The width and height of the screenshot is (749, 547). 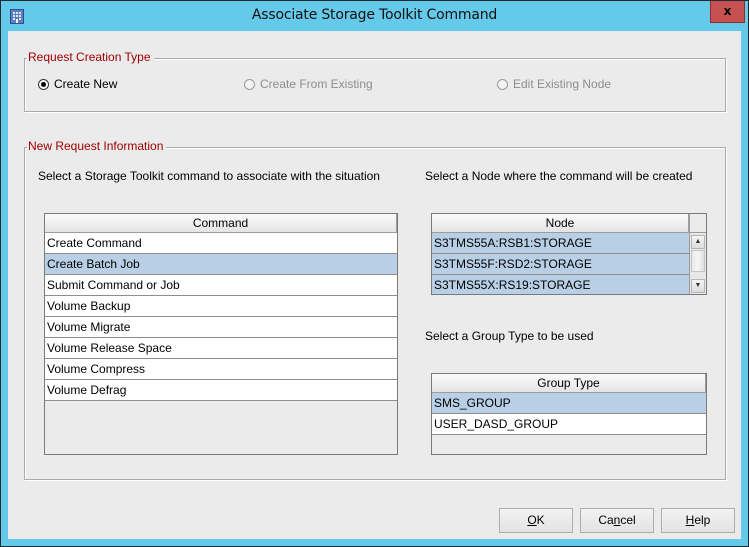 I want to click on group-type-prompt: Select a Group Type to be used, so click(x=509, y=336).